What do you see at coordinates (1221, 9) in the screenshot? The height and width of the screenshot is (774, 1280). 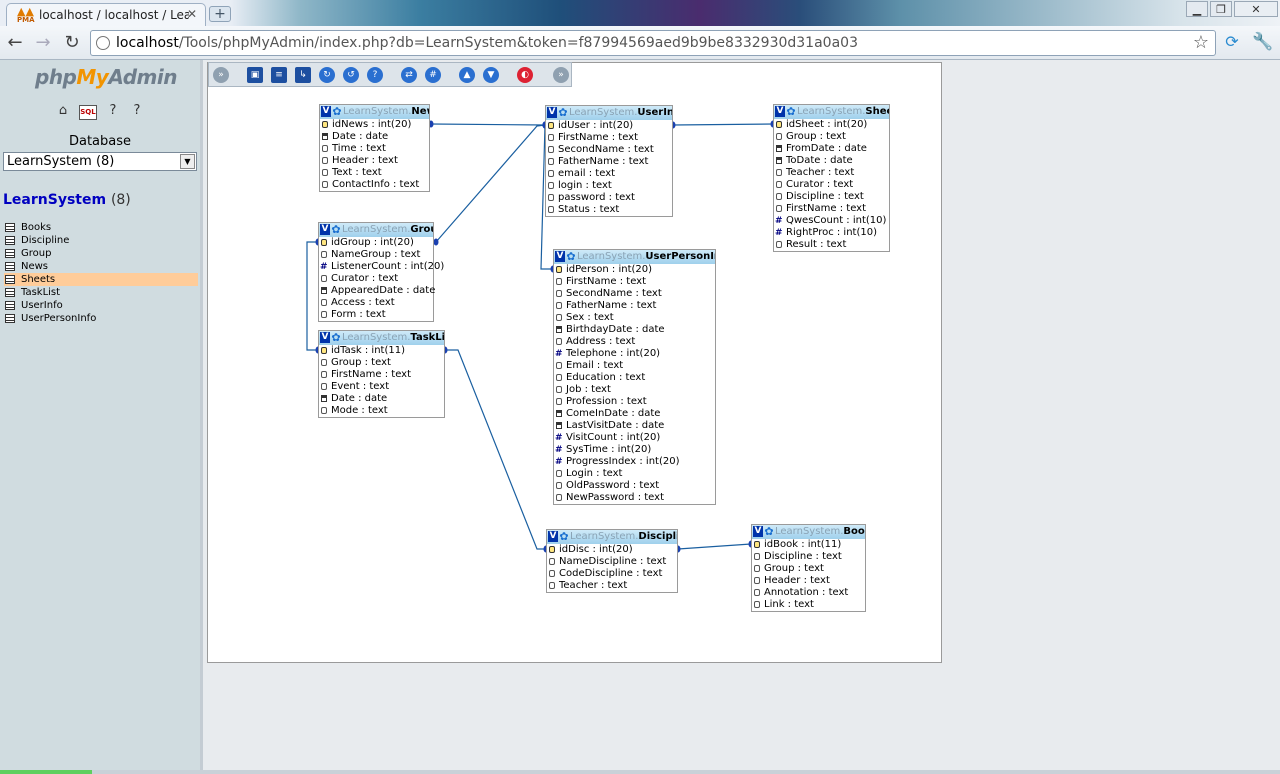 I see `window-maximize-button: ❐` at bounding box center [1221, 9].